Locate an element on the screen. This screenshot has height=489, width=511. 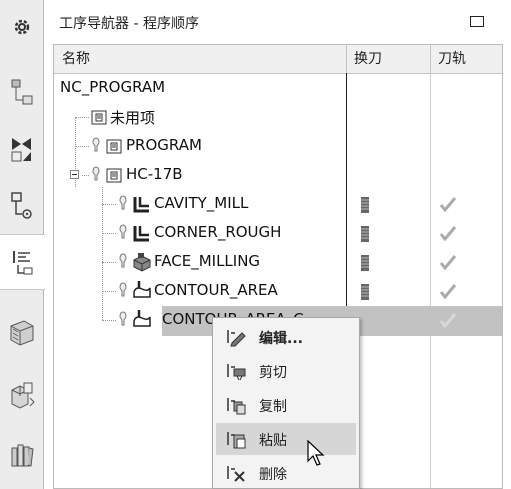
maximize-icon is located at coordinates (477, 21).